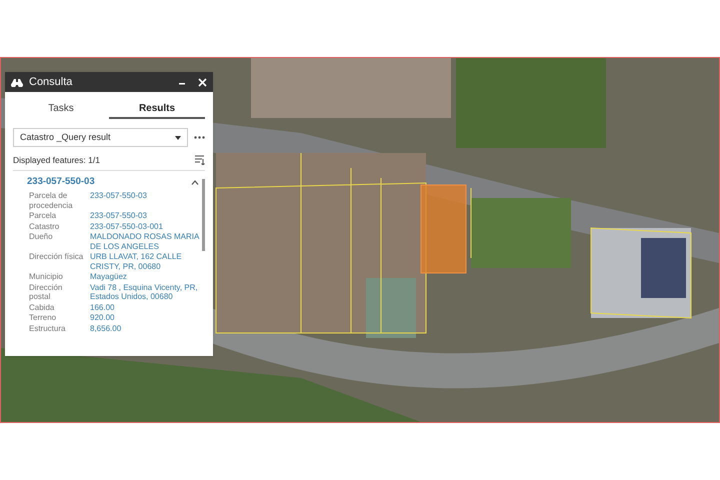  I want to click on field-label: Parcela, so click(43, 216).